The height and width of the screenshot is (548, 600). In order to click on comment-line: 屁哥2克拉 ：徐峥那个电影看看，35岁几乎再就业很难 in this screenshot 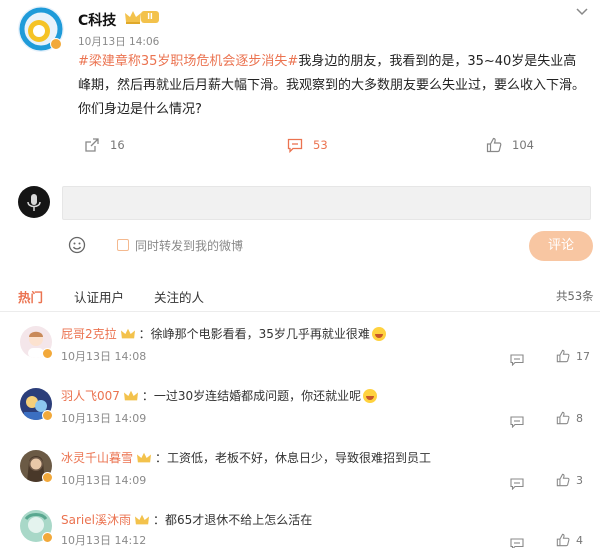, I will do `click(223, 333)`.